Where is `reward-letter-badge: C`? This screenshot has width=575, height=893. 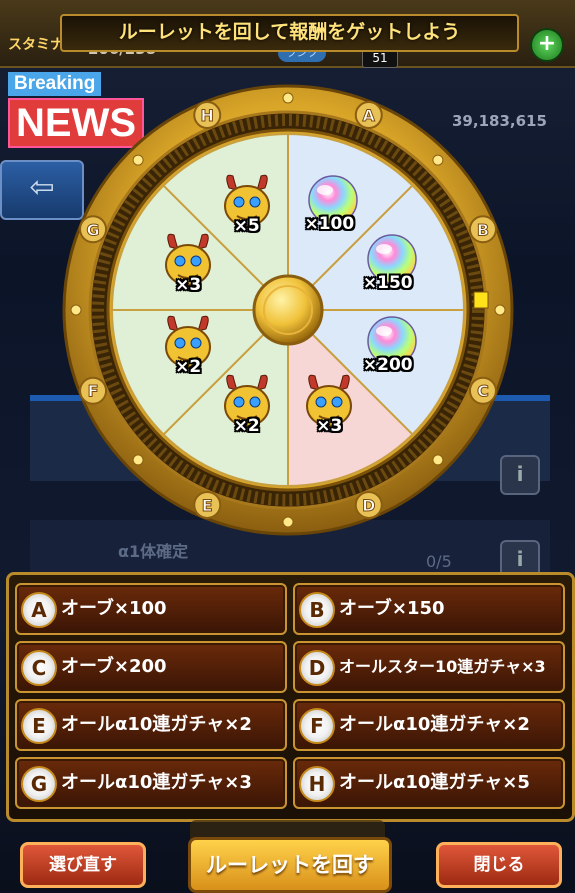 reward-letter-badge: C is located at coordinates (39, 668).